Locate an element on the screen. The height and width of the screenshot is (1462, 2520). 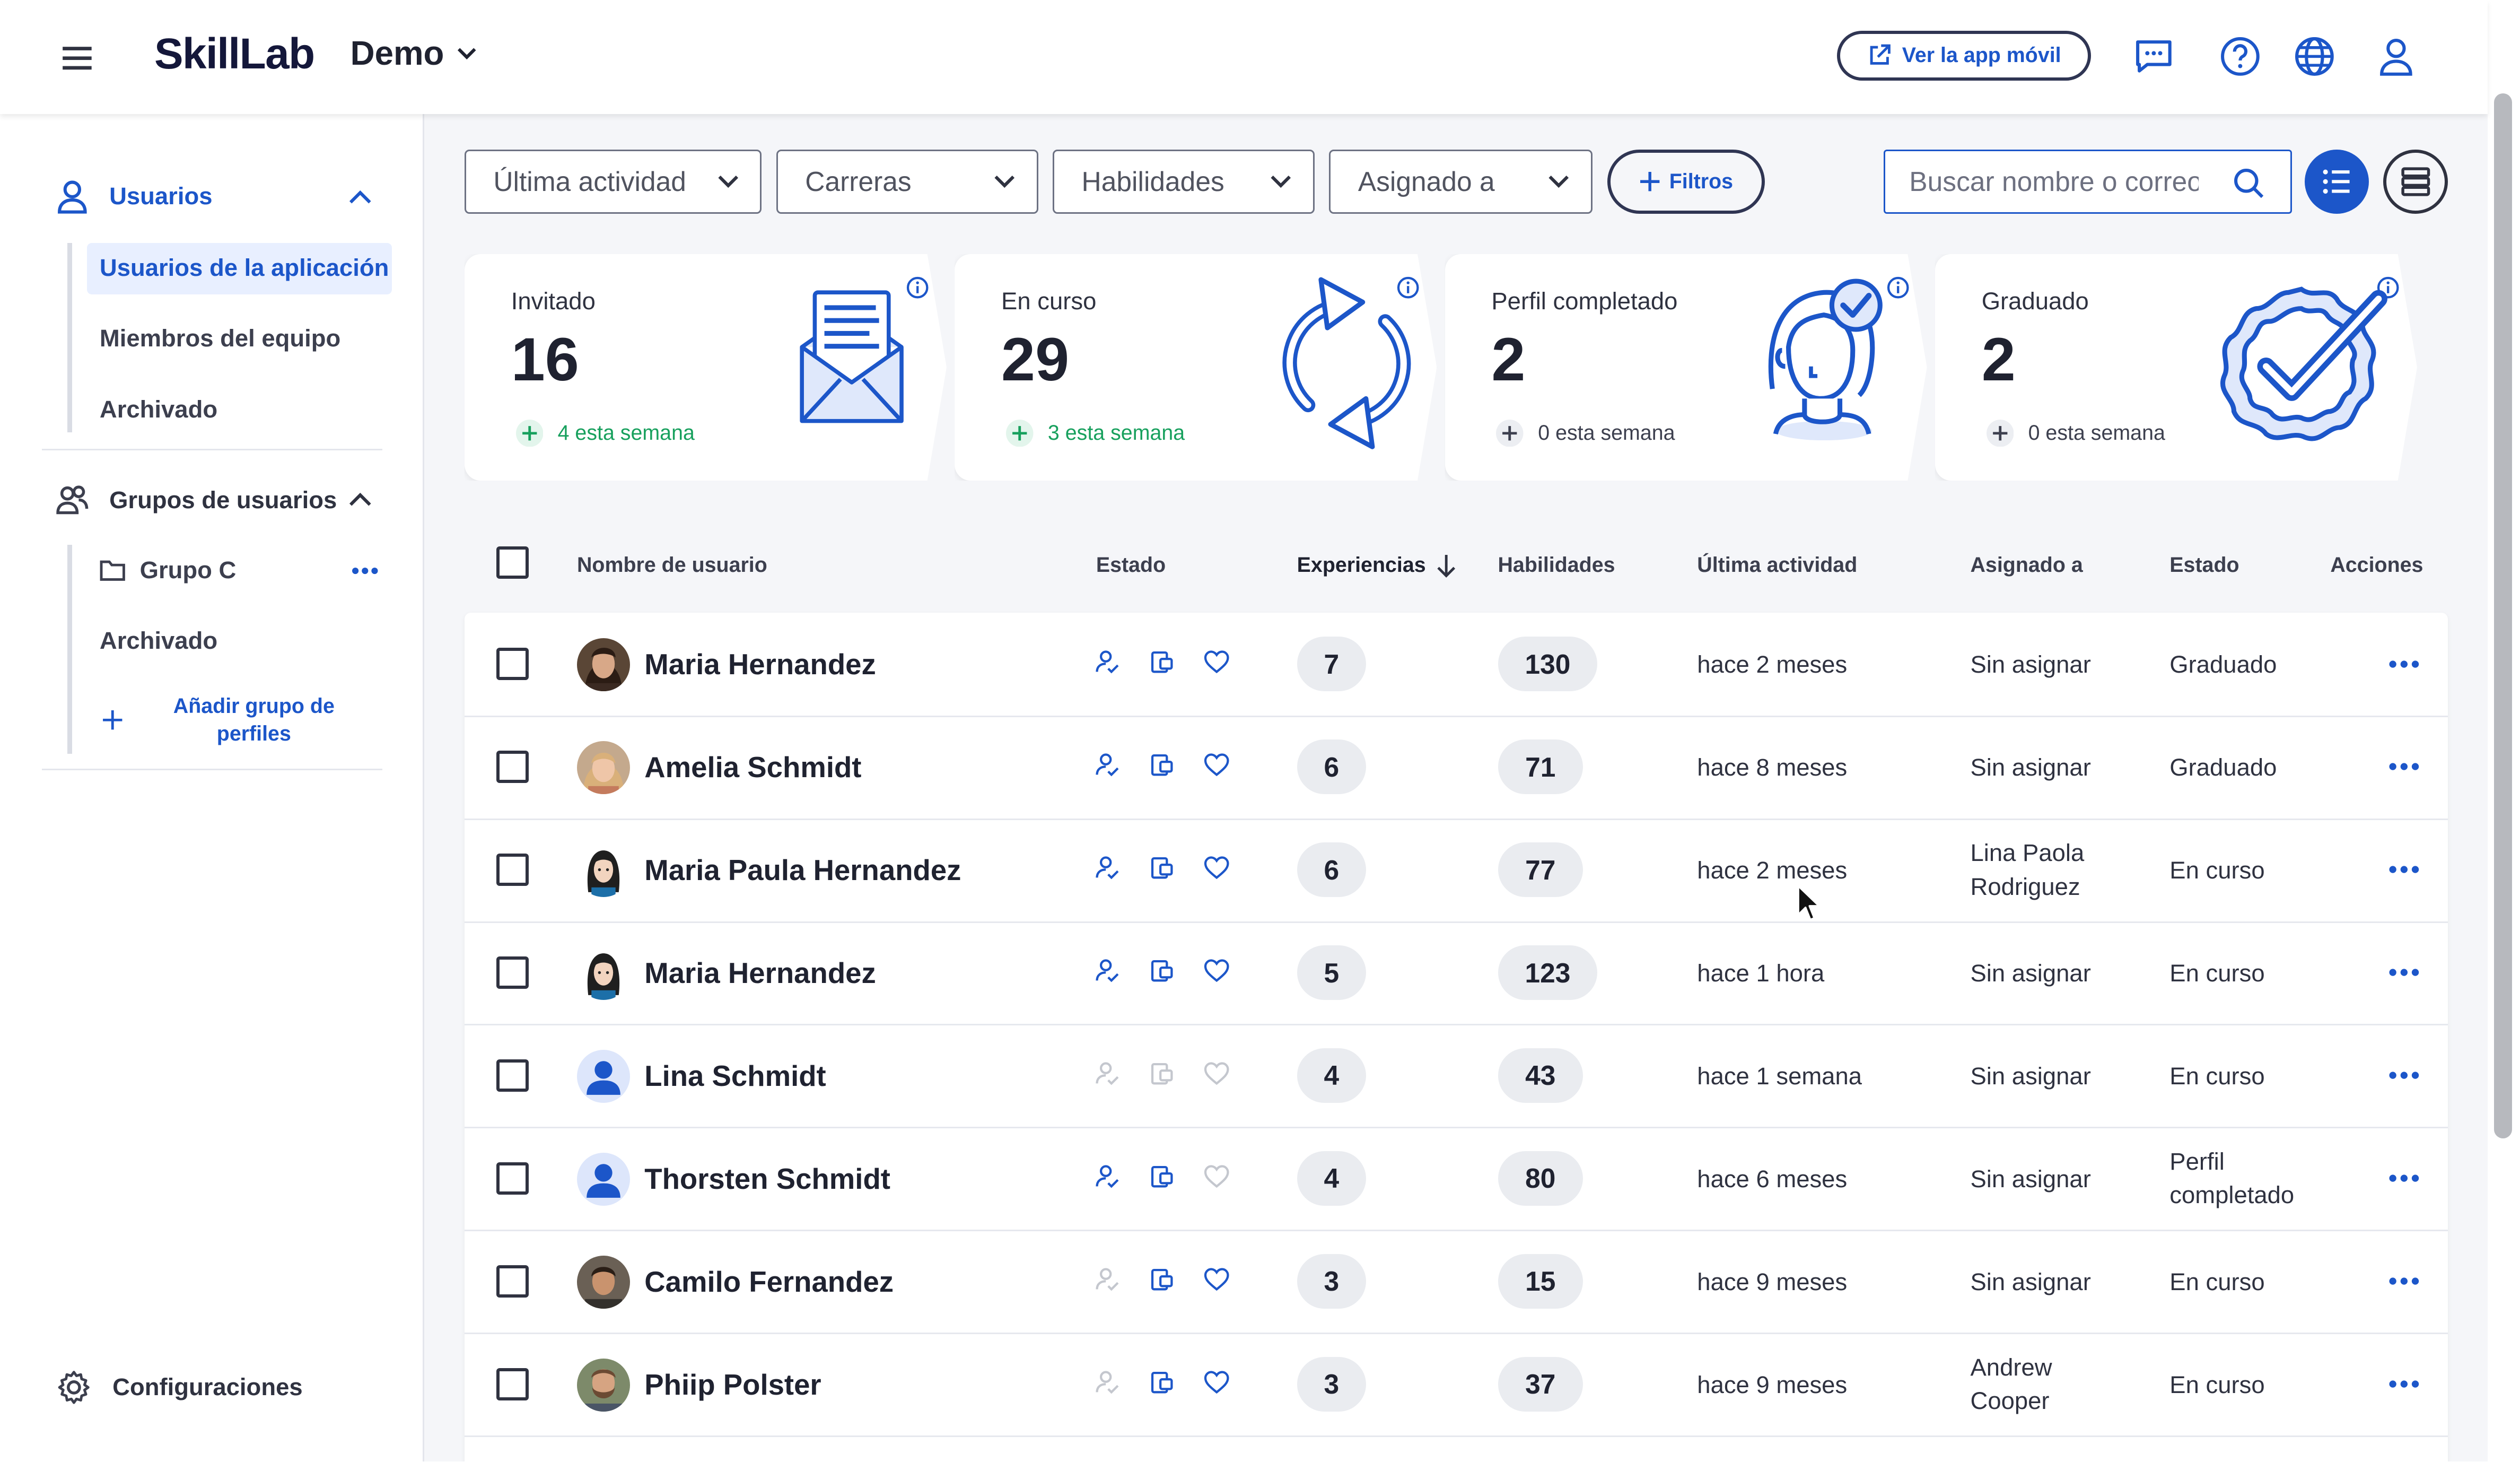
experiences-count: 7 is located at coordinates (1331, 664).